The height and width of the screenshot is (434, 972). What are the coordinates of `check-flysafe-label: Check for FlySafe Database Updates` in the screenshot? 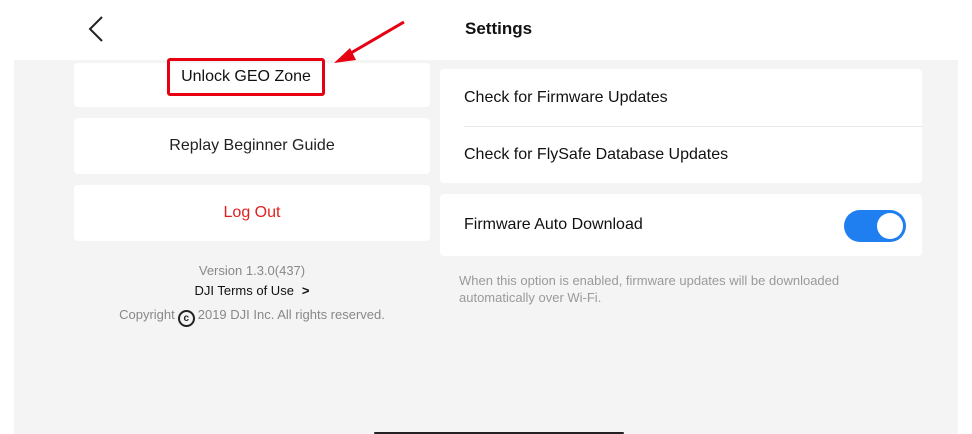 It's located at (596, 154).